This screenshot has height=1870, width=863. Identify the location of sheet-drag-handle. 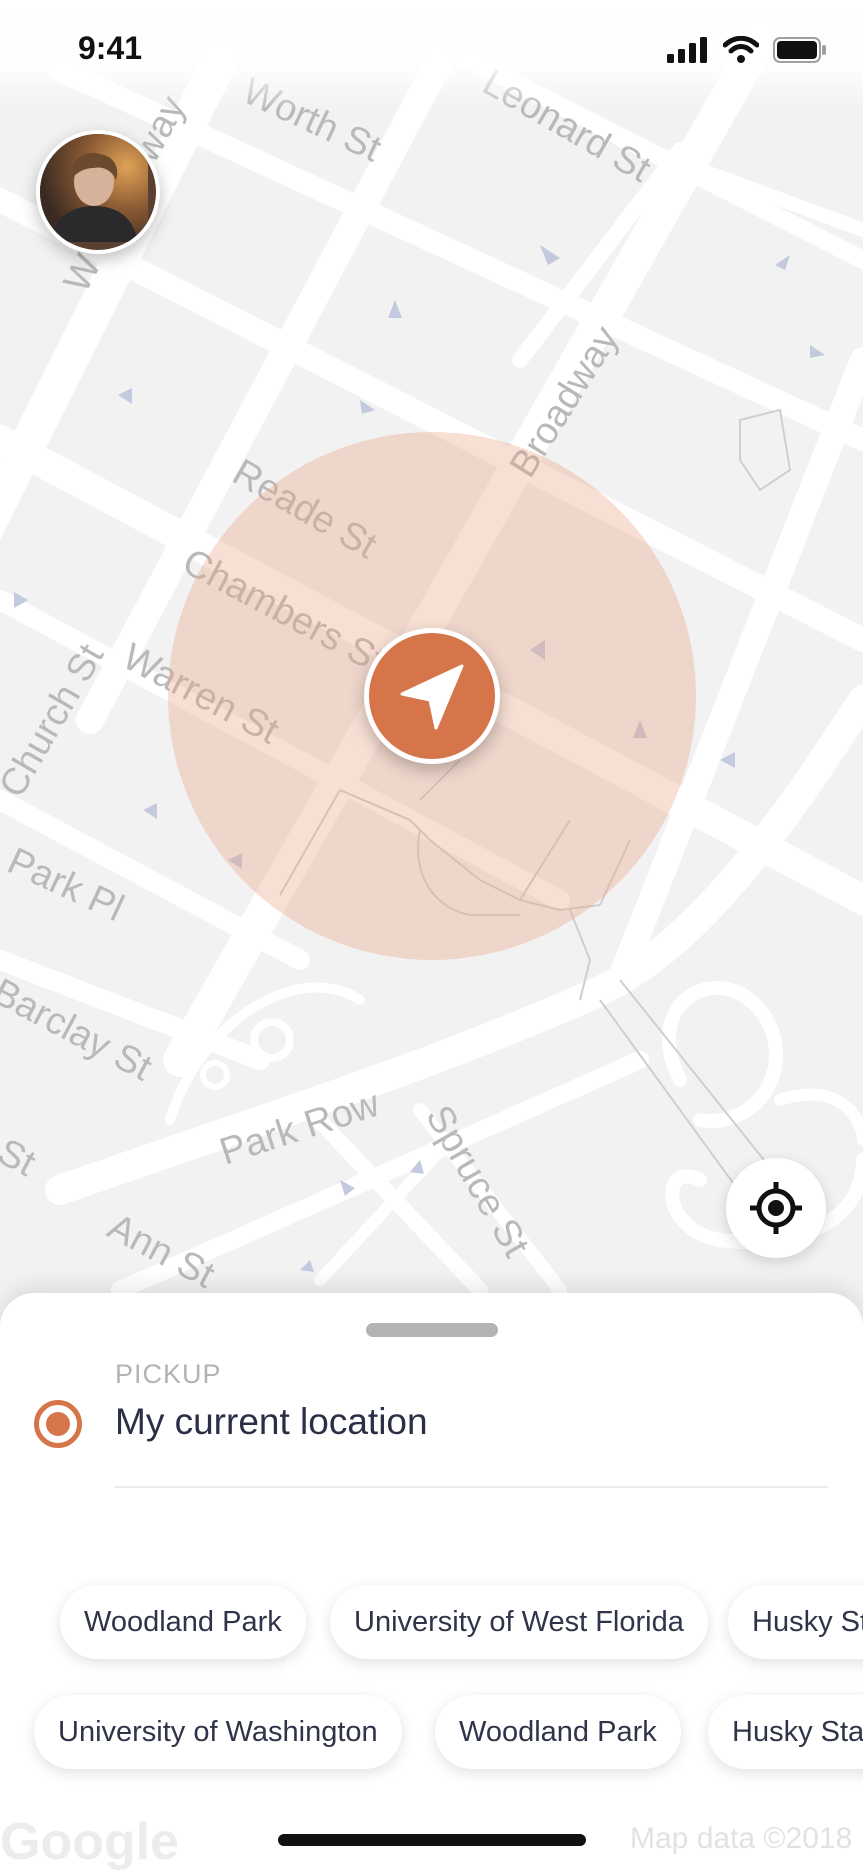
(432, 1330).